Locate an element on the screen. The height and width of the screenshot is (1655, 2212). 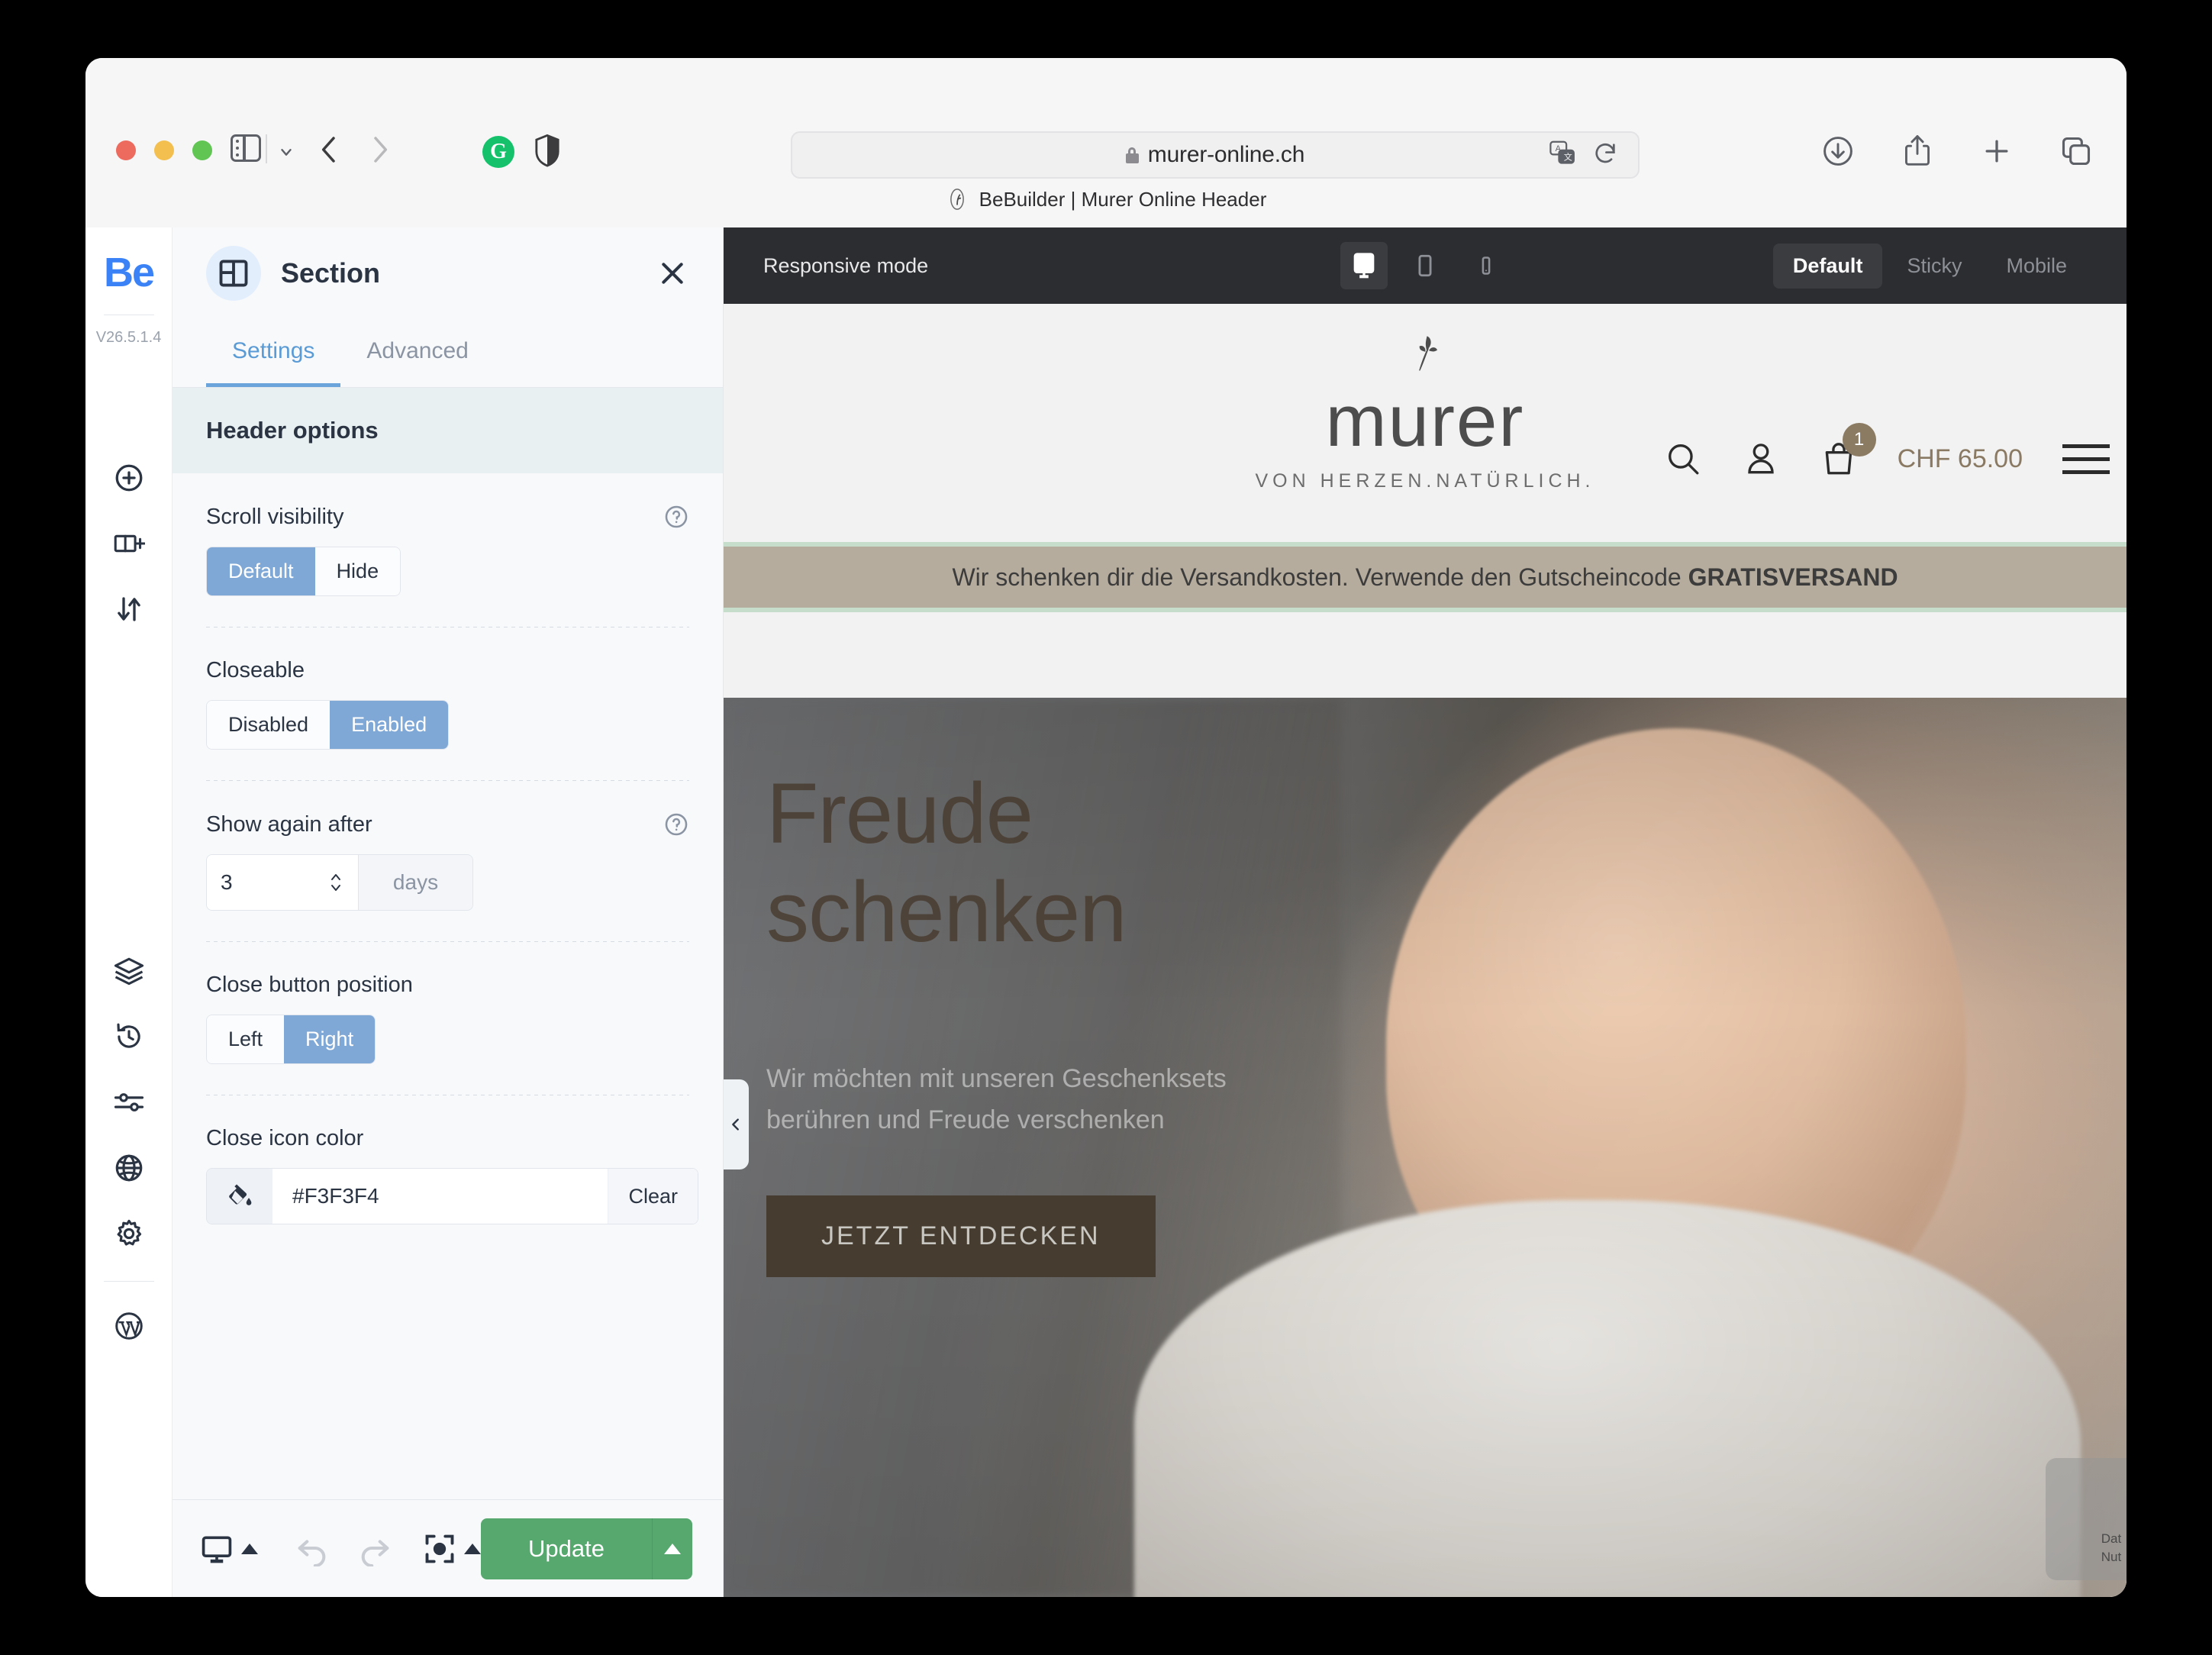
preview-icon is located at coordinates (452, 1549).